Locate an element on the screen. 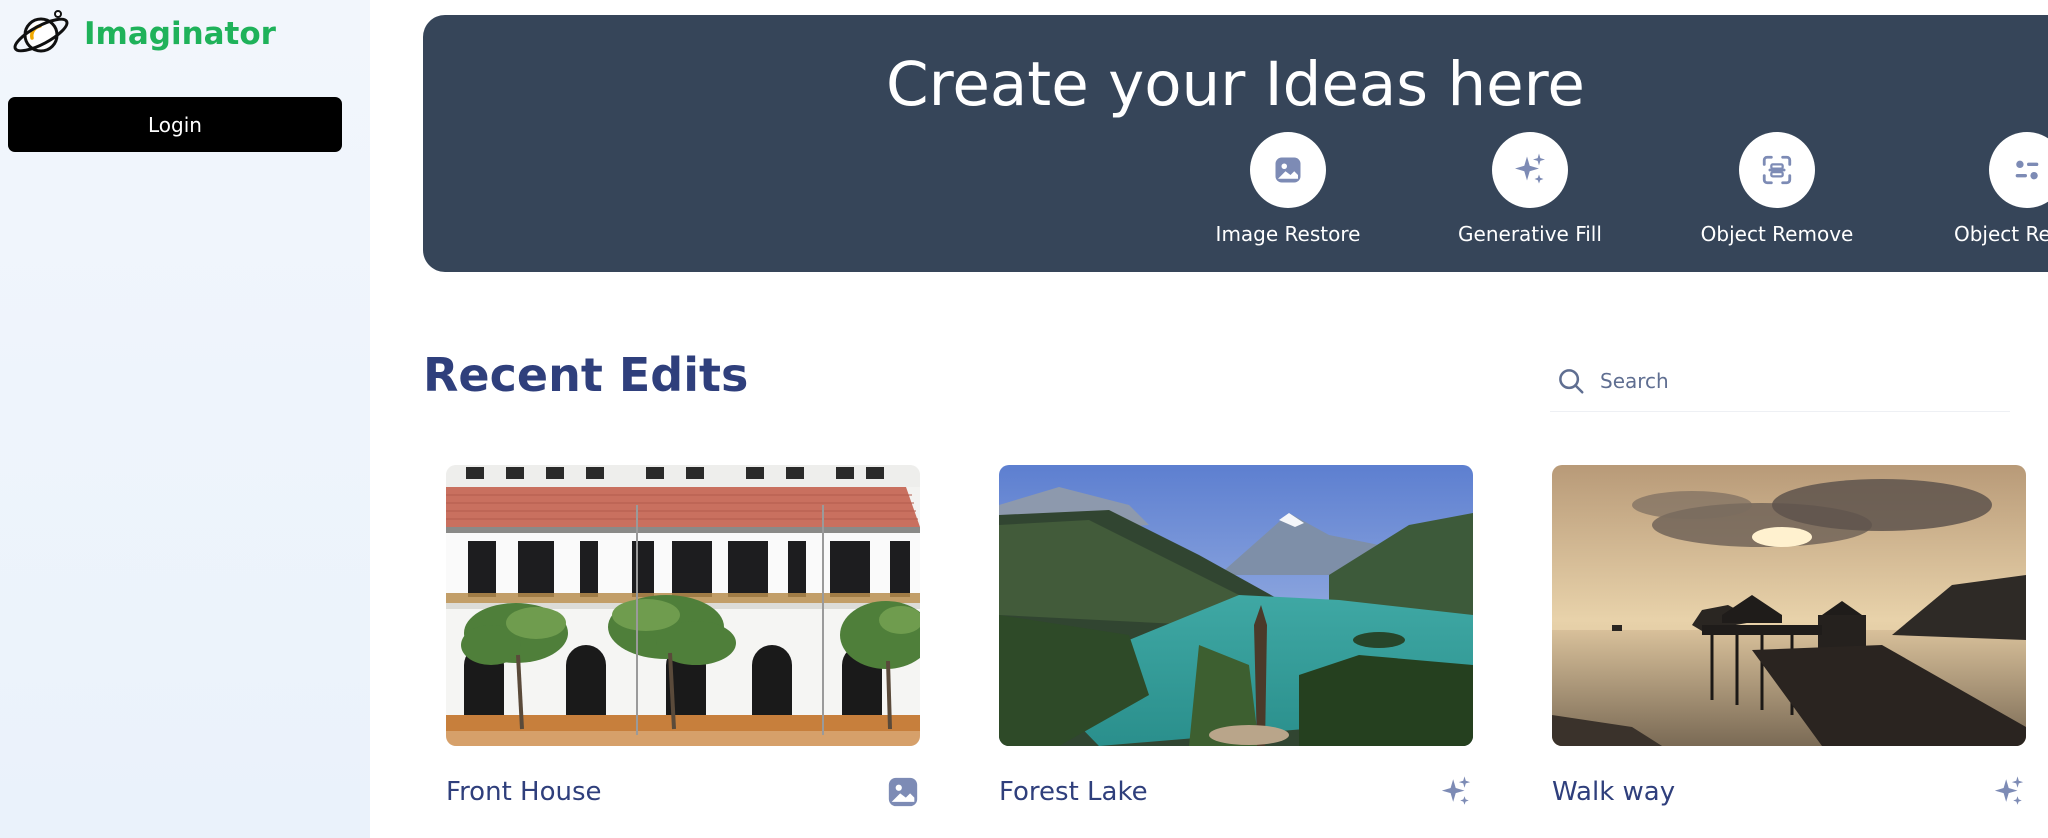 This screenshot has height=838, width=2048. tool-image-restore: Image Restore is located at coordinates (1288, 189).